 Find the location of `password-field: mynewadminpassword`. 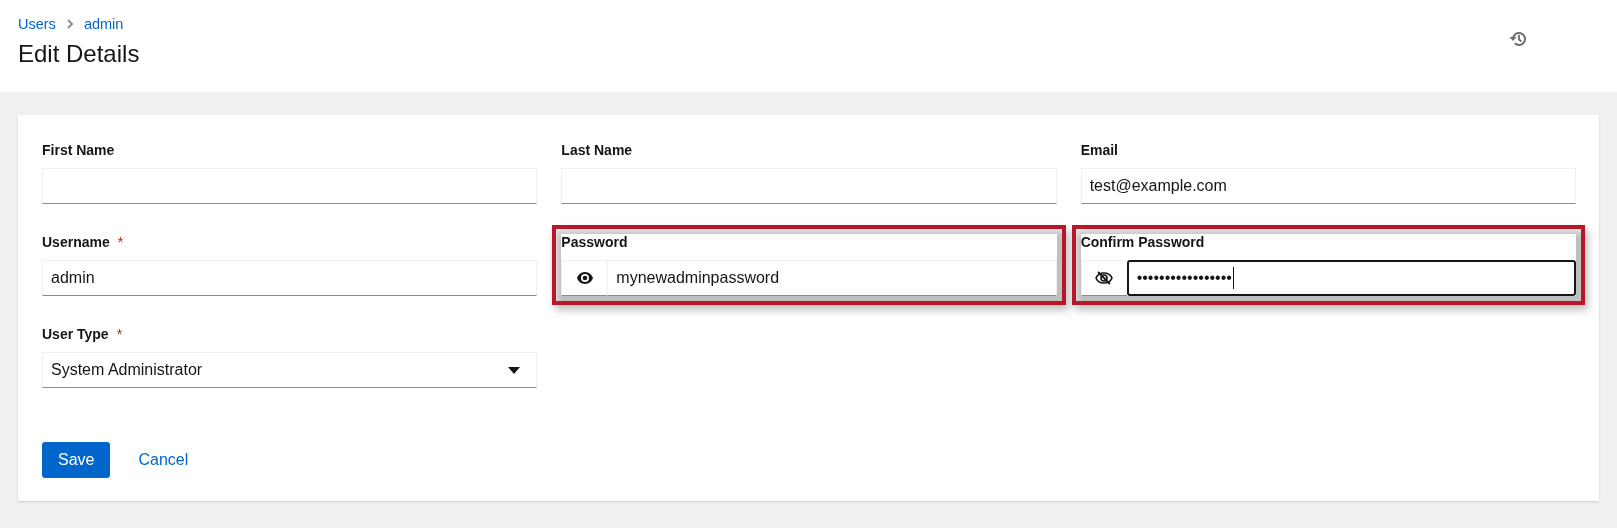

password-field: mynewadminpassword is located at coordinates (832, 278).